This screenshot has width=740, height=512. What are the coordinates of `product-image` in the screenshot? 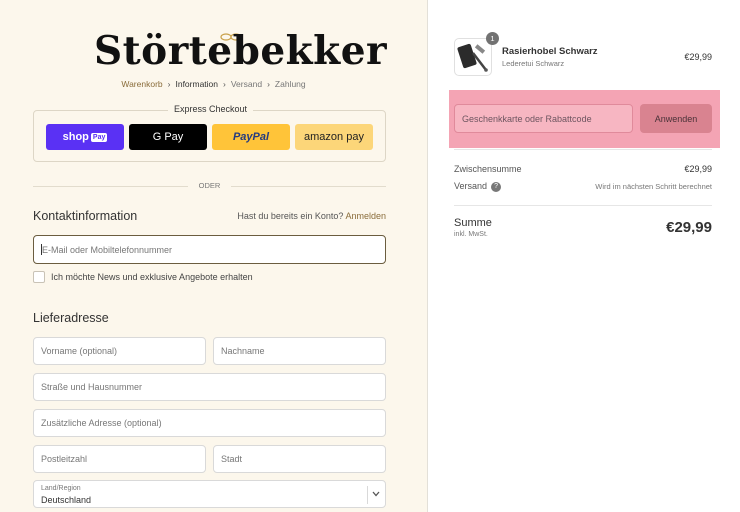 It's located at (473, 57).